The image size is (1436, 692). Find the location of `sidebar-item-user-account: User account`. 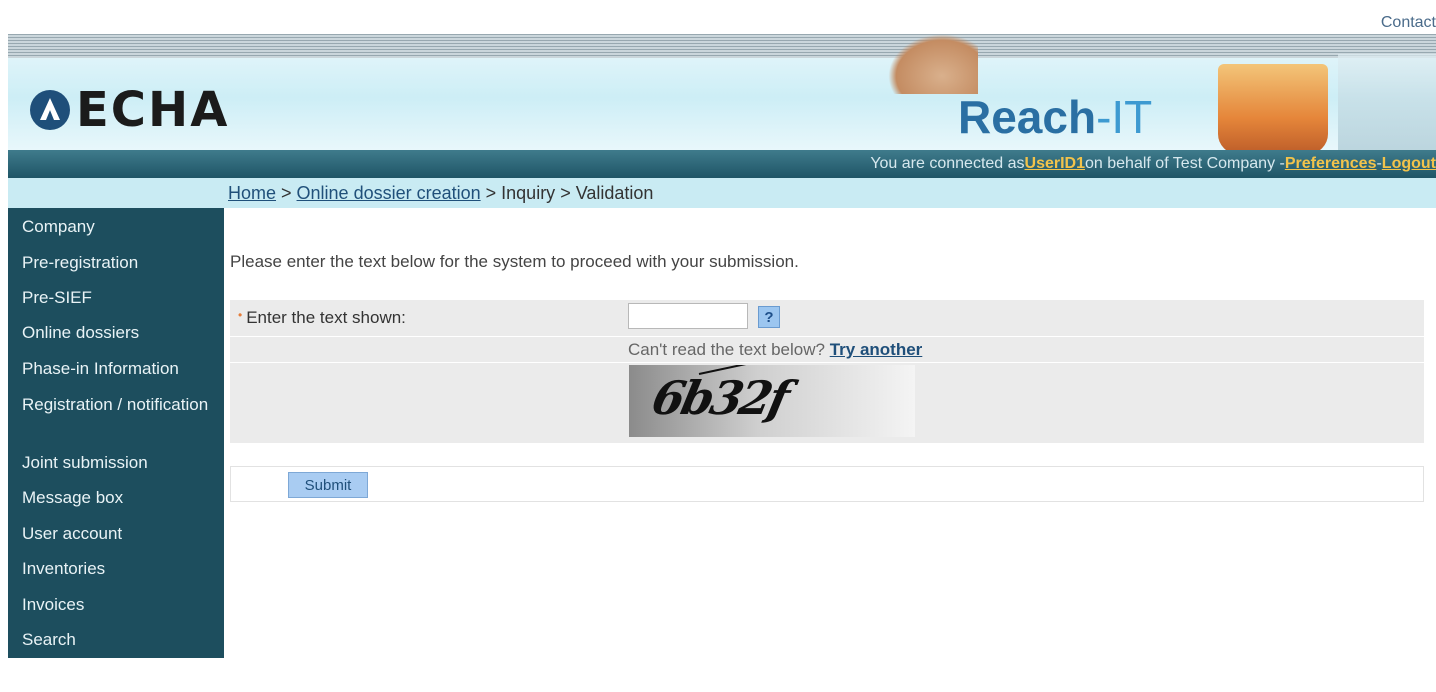

sidebar-item-user-account: User account is located at coordinates (116, 534).